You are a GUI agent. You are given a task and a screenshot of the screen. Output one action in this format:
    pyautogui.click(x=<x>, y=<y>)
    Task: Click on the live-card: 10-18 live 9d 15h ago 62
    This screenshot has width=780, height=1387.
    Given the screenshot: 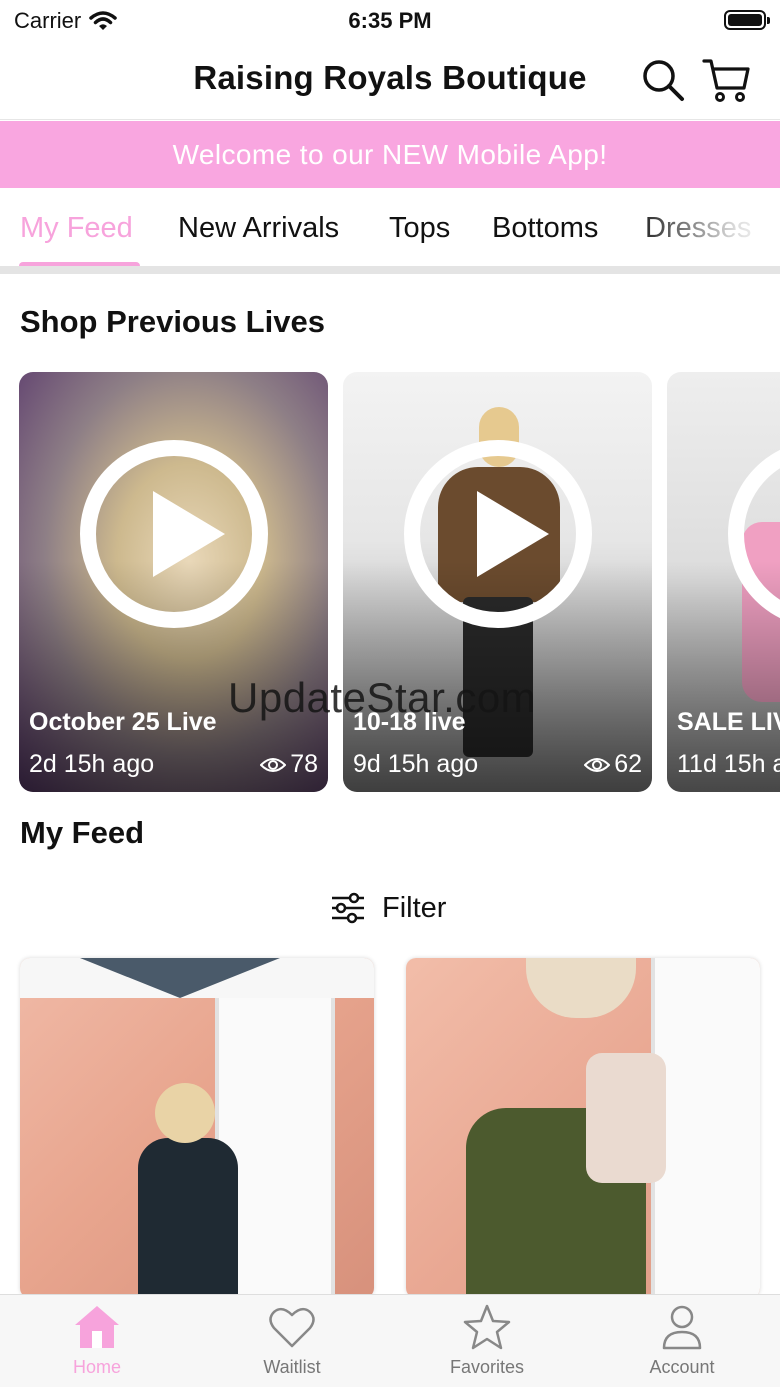 What is the action you would take?
    pyautogui.click(x=497, y=582)
    